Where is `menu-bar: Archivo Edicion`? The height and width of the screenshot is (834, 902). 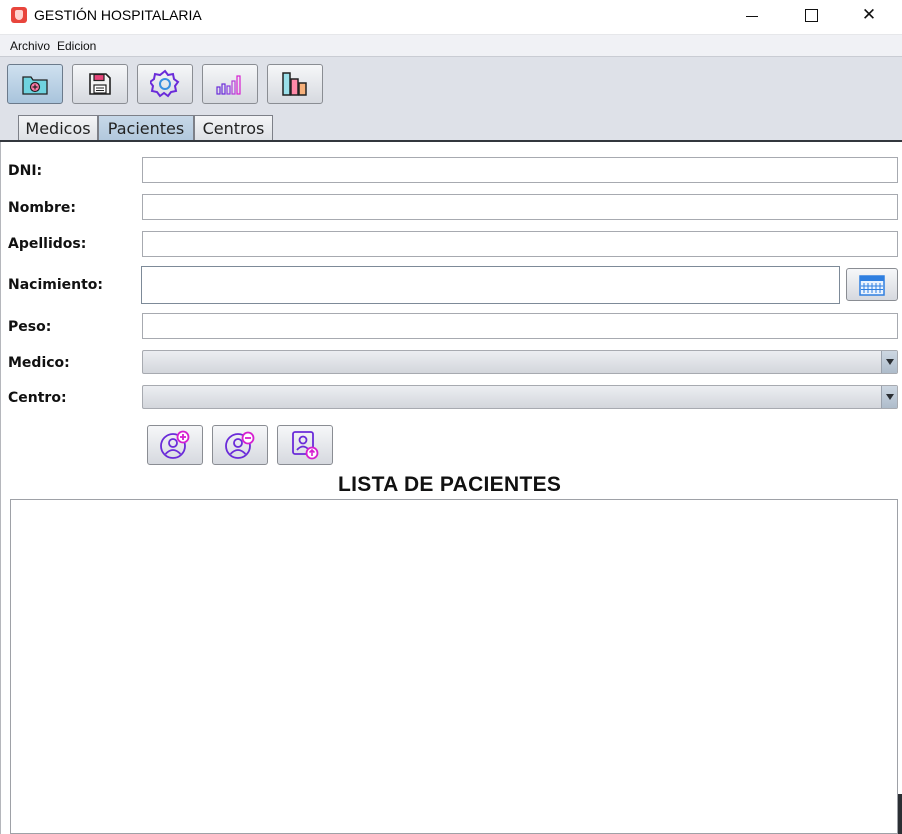
menu-bar: Archivo Edicion is located at coordinates (451, 45).